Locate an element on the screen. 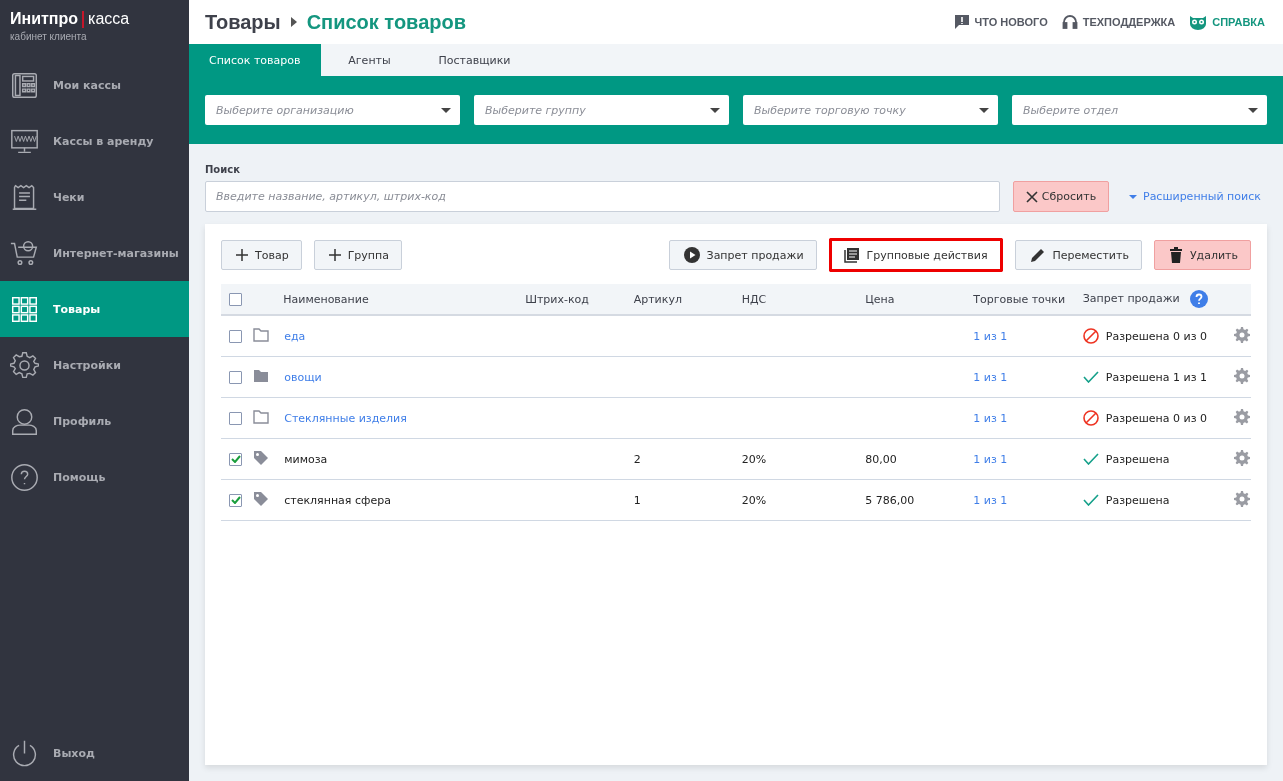 The image size is (1283, 781). headset-icon is located at coordinates (1069, 22).